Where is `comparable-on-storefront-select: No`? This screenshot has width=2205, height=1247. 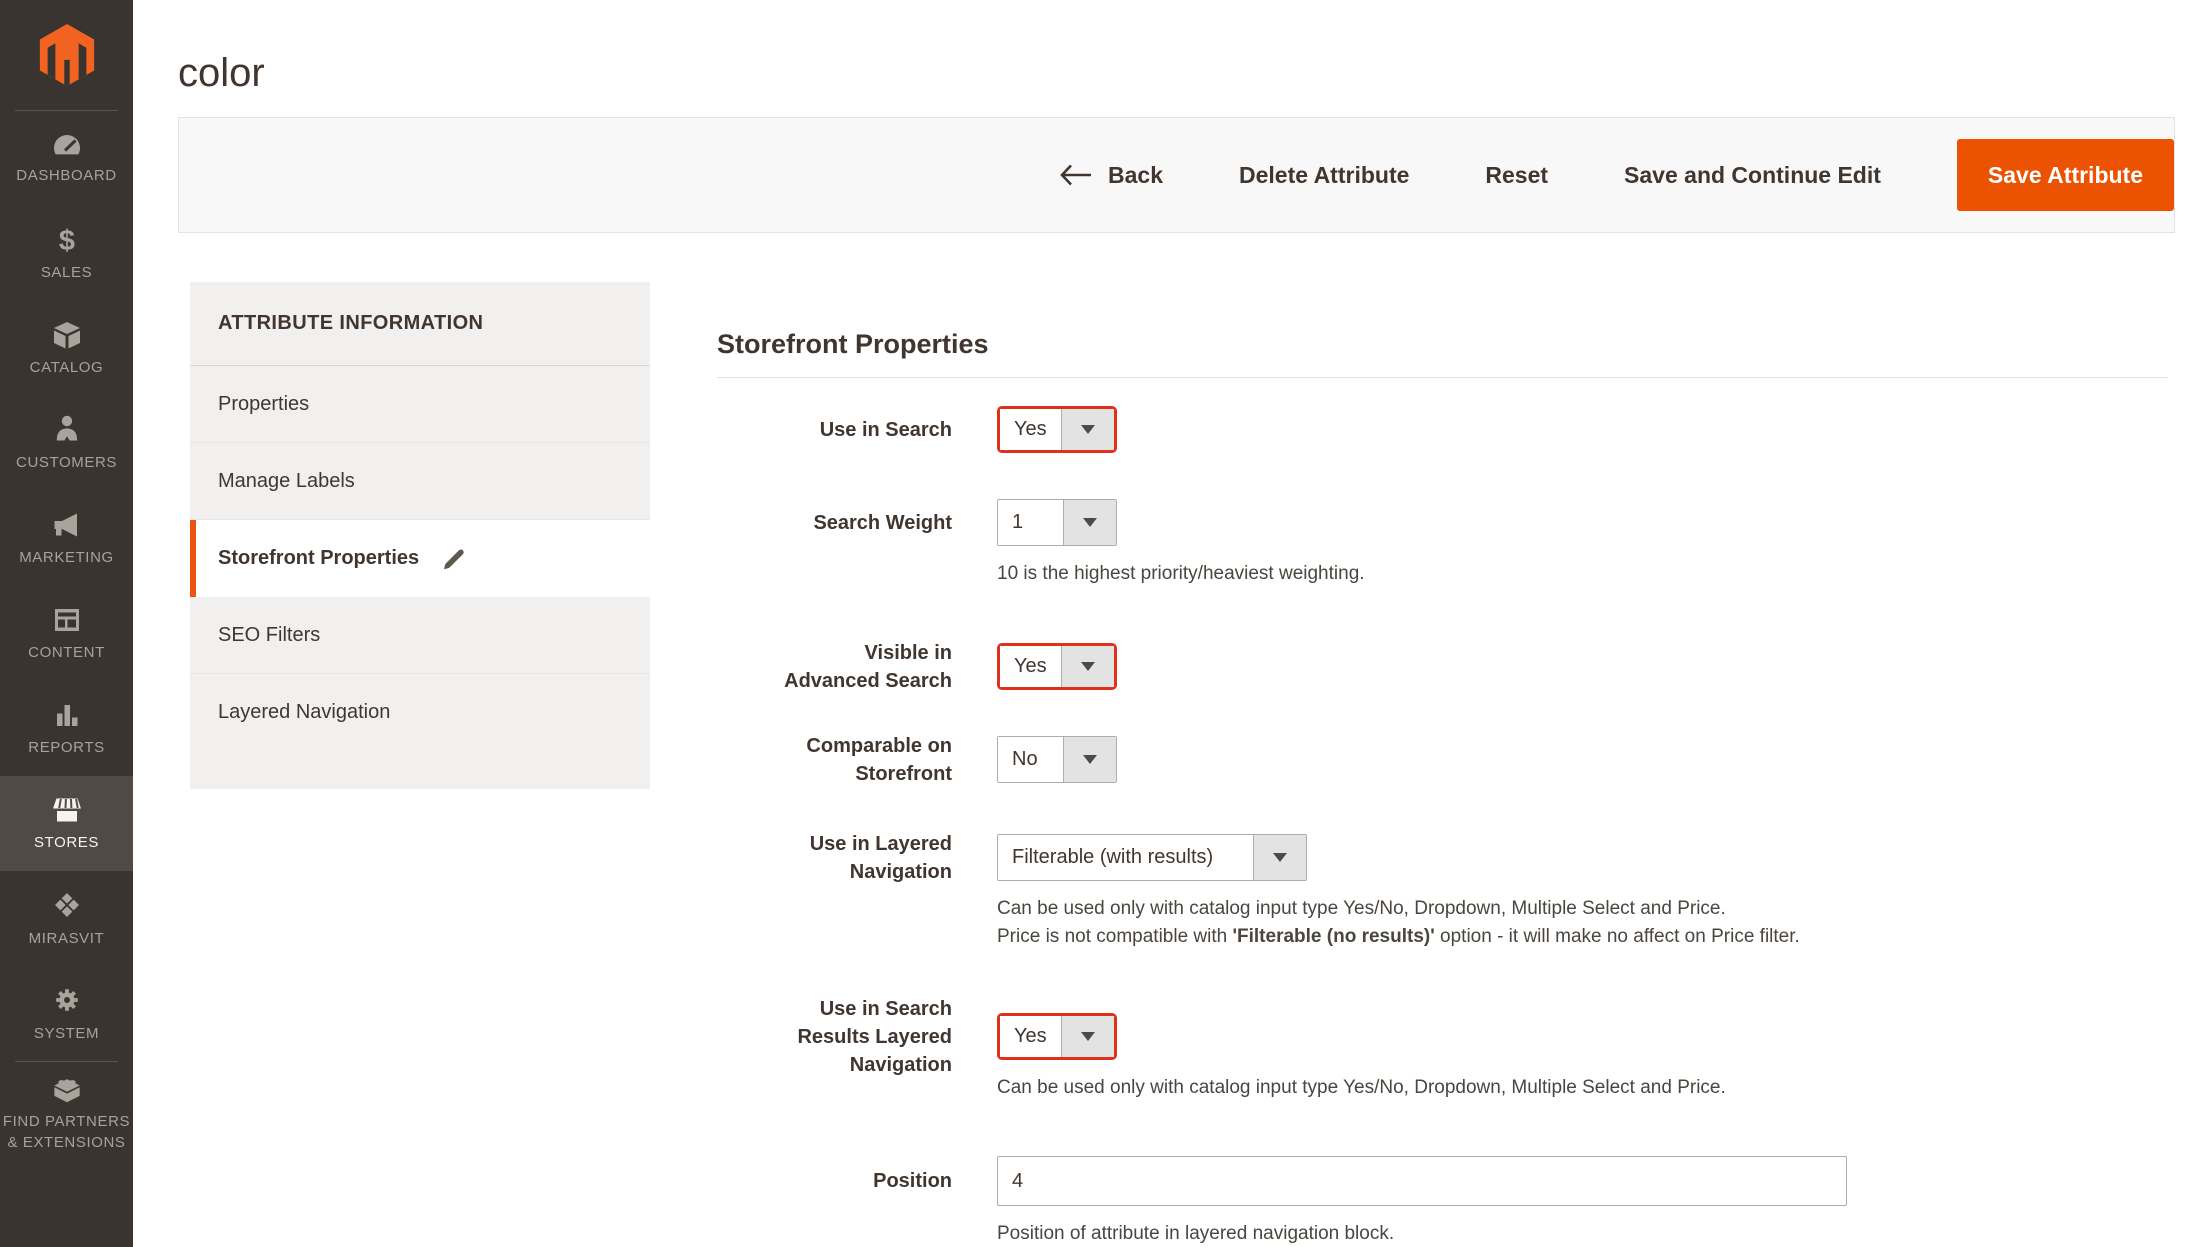
comparable-on-storefront-select: No is located at coordinates (1057, 759).